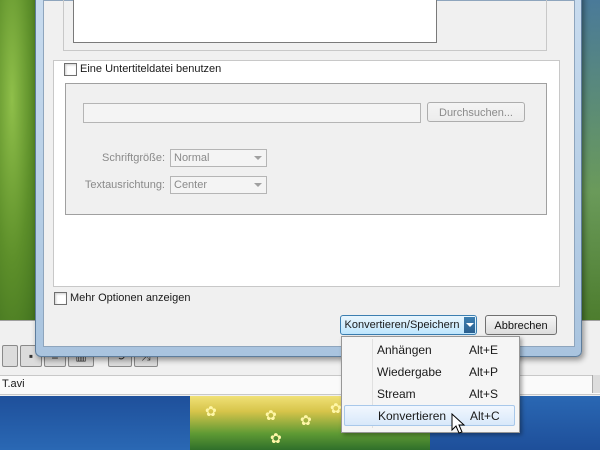  I want to click on menu-item-stream: Stream Alt+S, so click(429, 394).